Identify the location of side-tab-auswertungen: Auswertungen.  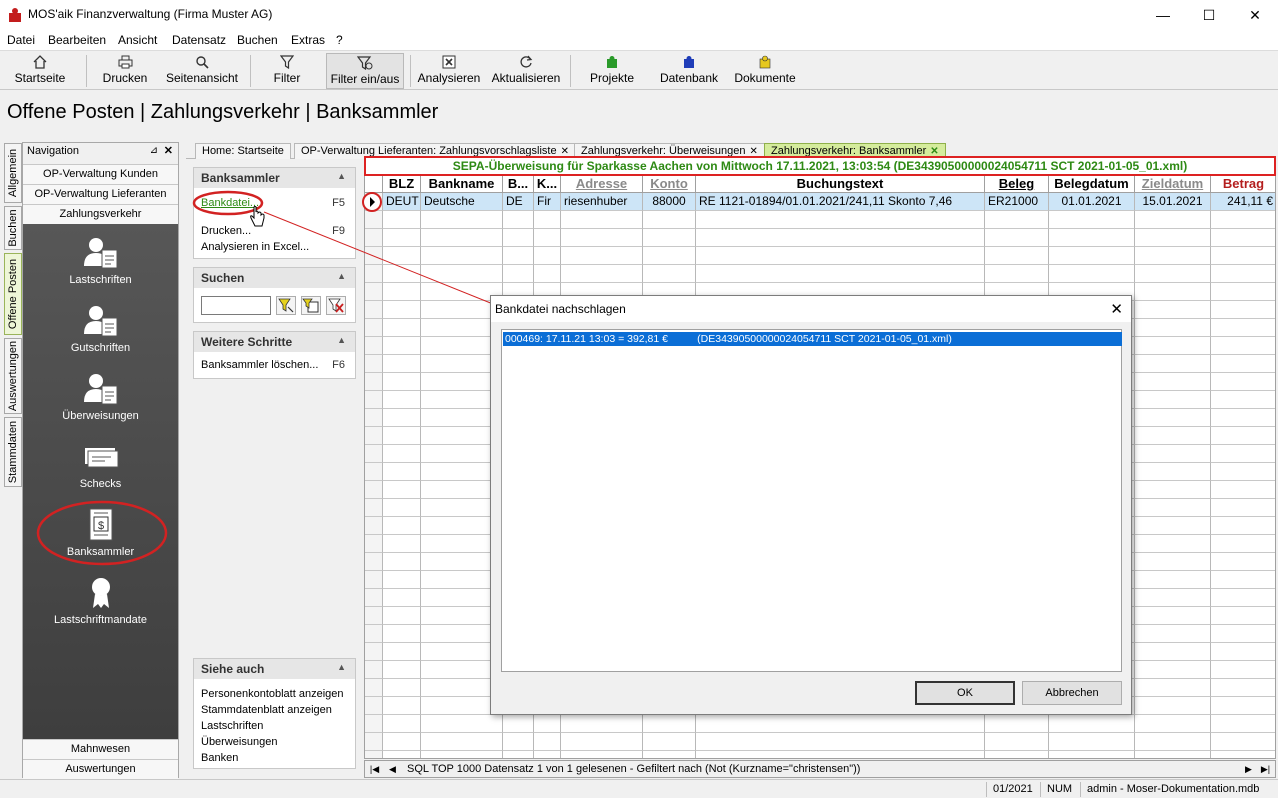
(13, 376).